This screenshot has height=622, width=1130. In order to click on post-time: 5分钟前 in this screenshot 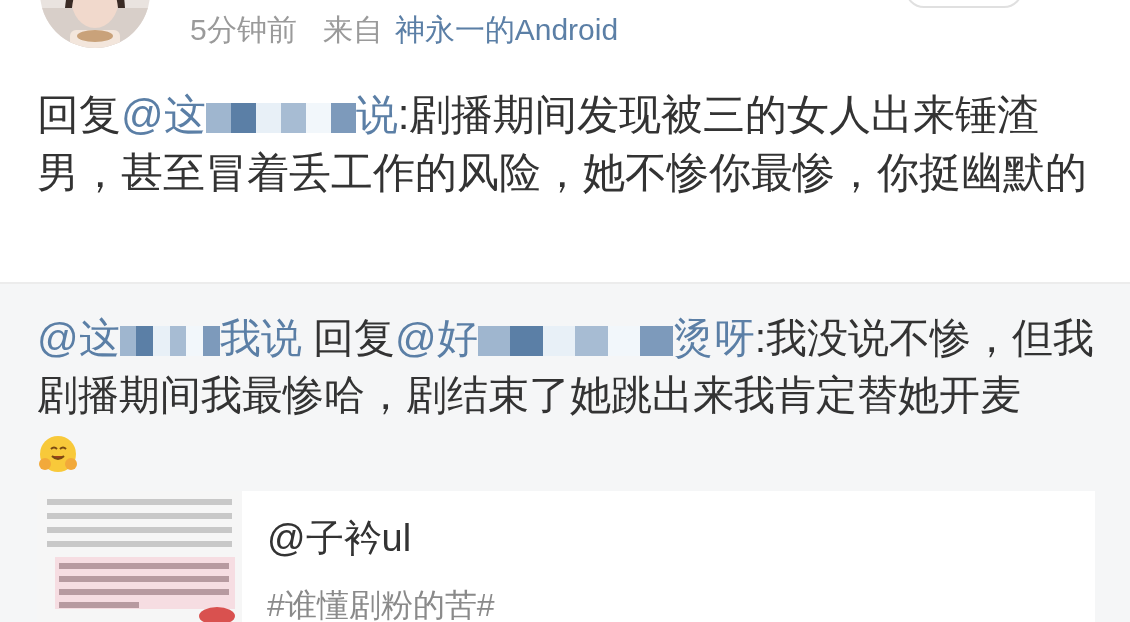, I will do `click(243, 30)`.